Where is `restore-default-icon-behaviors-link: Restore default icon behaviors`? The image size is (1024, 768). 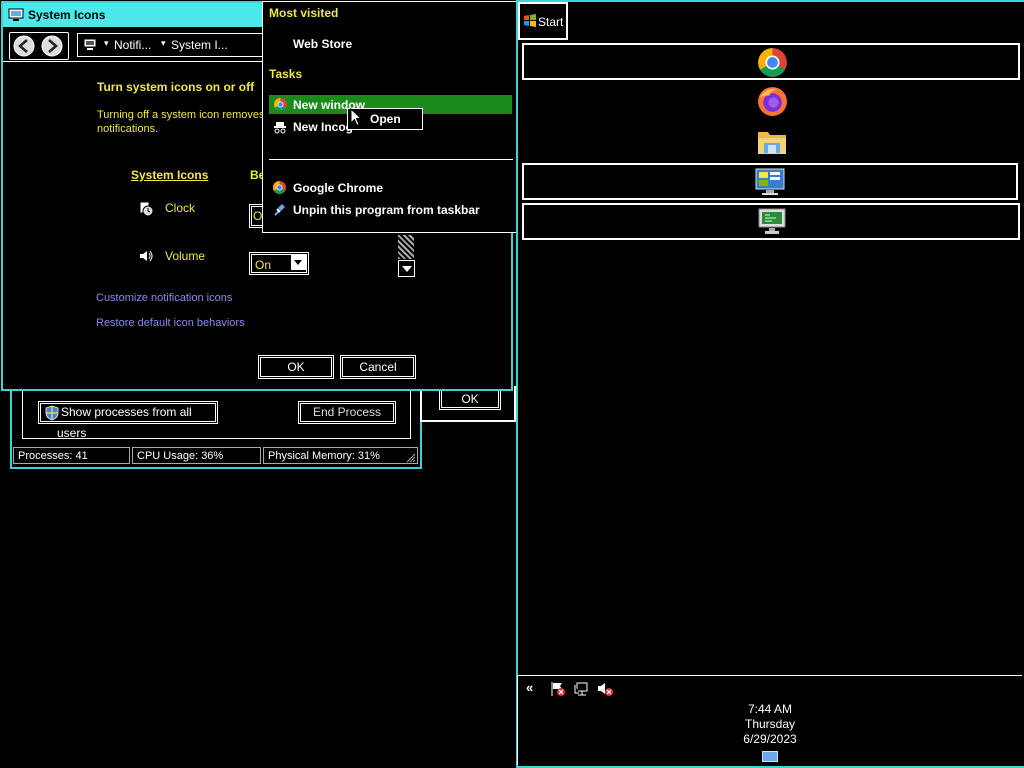
restore-default-icon-behaviors-link: Restore default icon behaviors is located at coordinates (170, 323).